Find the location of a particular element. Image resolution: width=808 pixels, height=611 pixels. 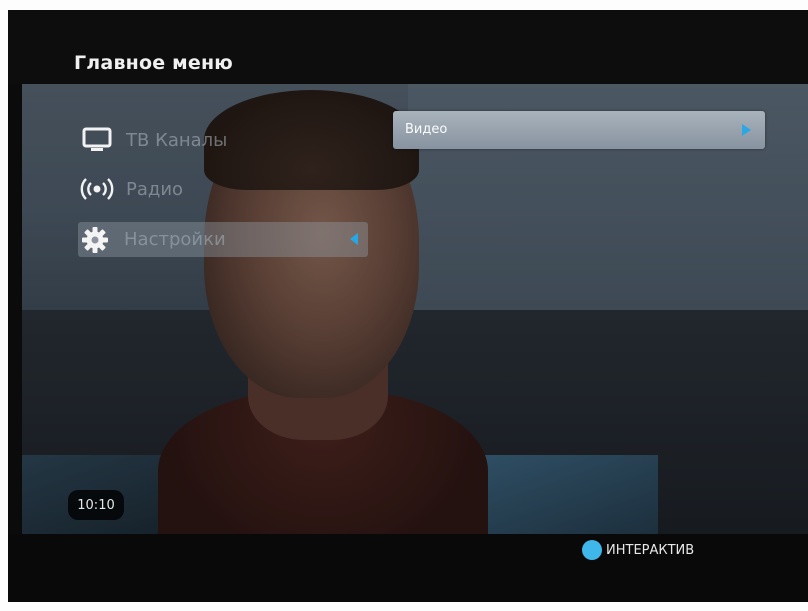

interactive-label: ИНТЕРАКТИВ is located at coordinates (650, 550).